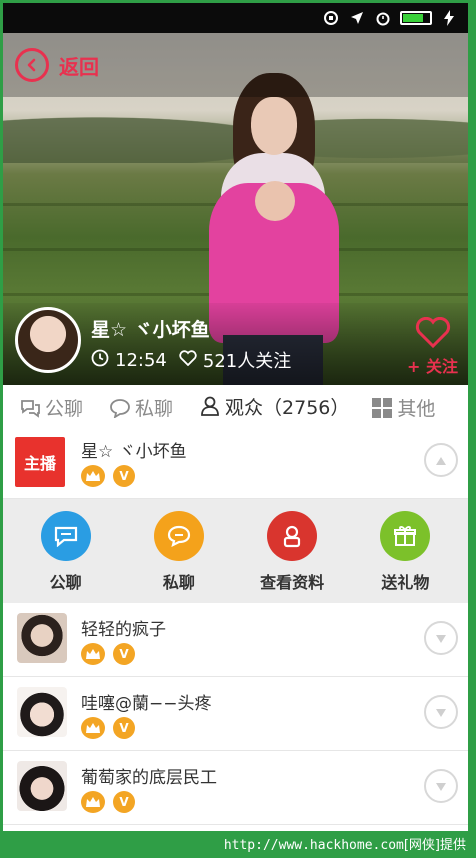 The width and height of the screenshot is (476, 858). I want to click on tab-public-chat: 公聊, so click(51, 407).